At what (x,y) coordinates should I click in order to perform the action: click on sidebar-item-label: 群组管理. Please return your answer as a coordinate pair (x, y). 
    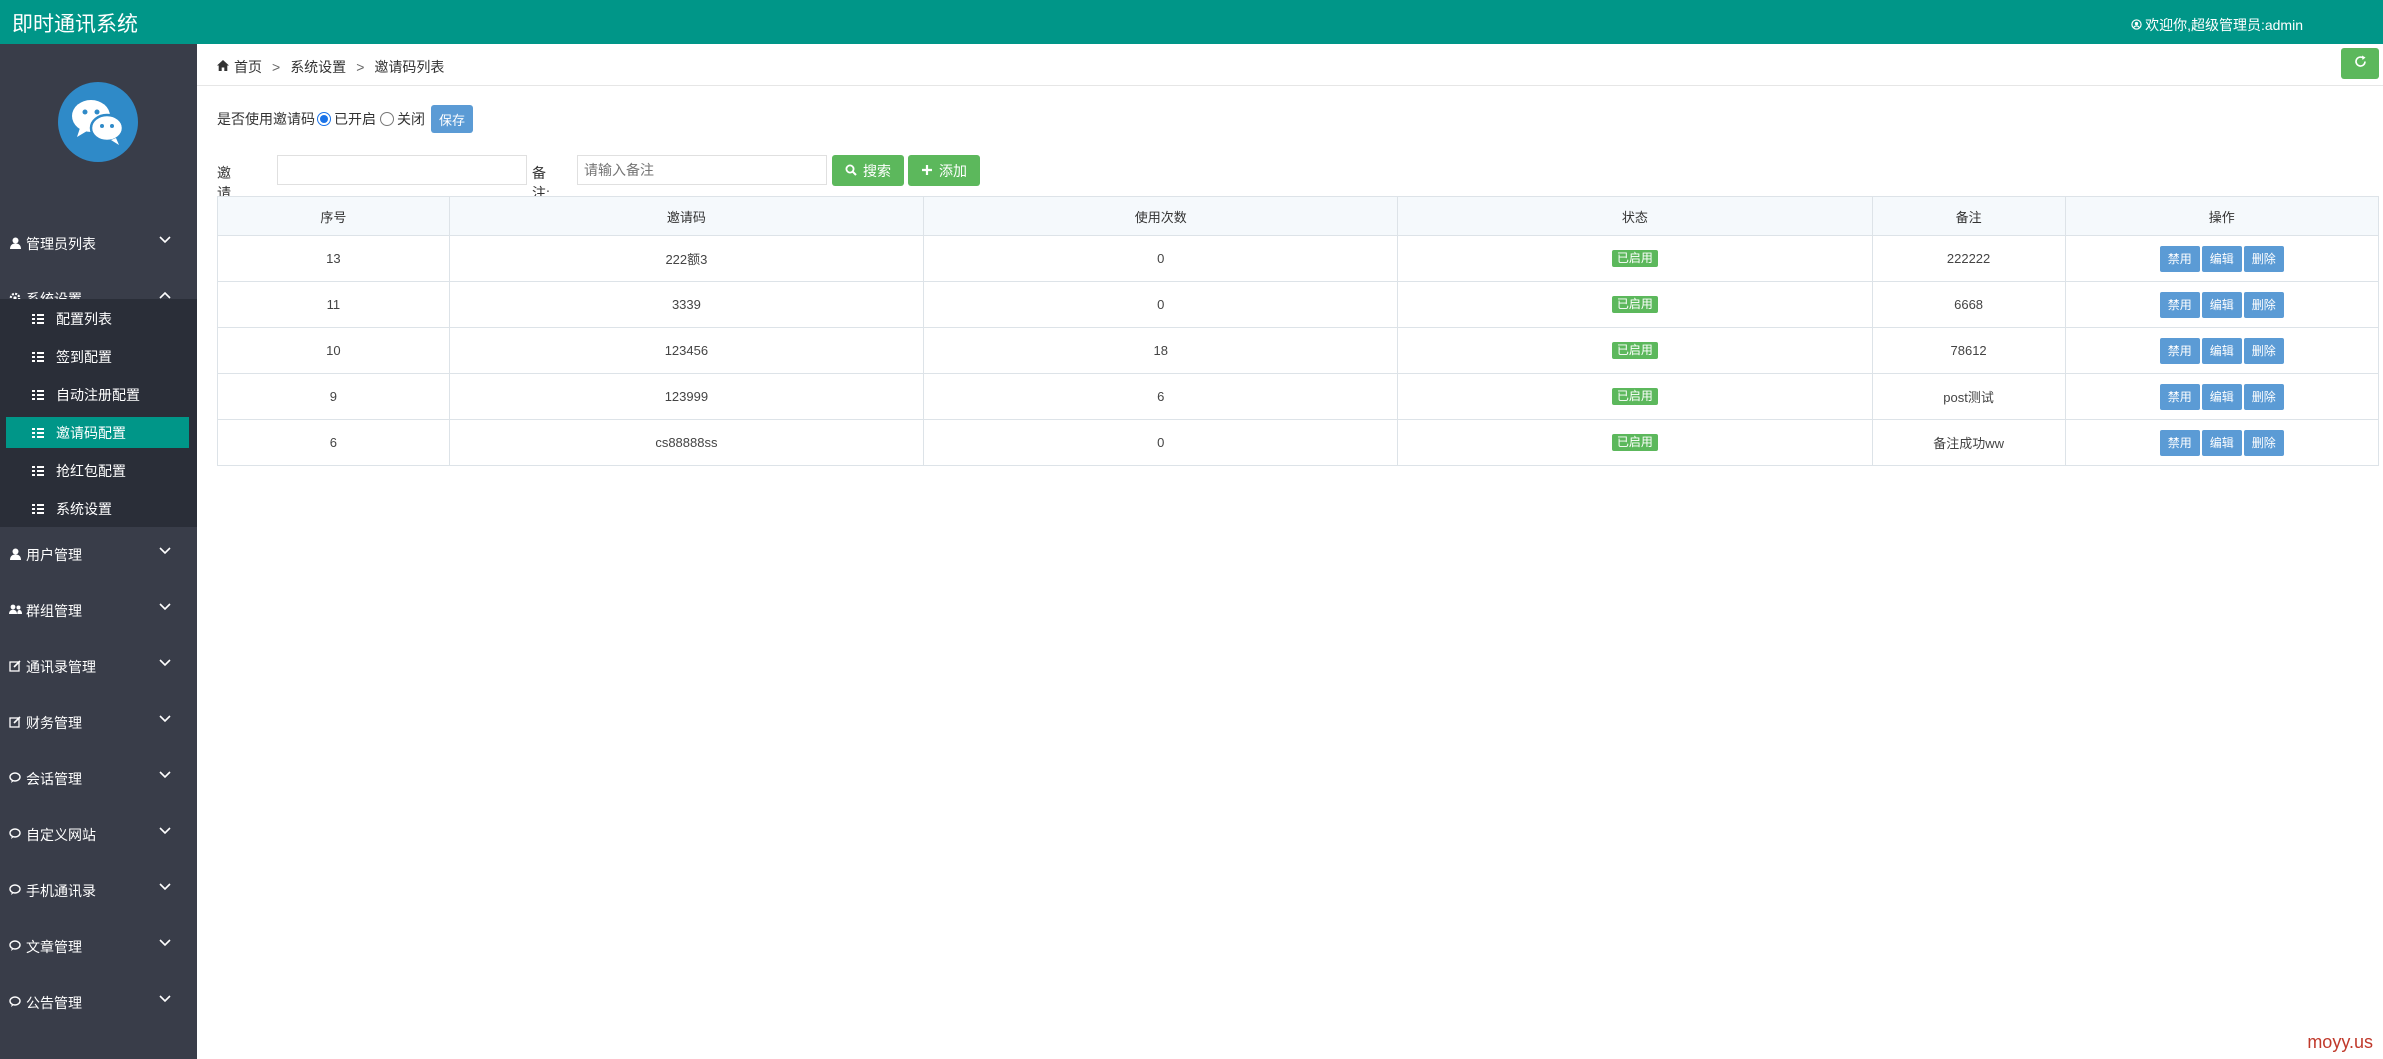
    Looking at the image, I should click on (54, 611).